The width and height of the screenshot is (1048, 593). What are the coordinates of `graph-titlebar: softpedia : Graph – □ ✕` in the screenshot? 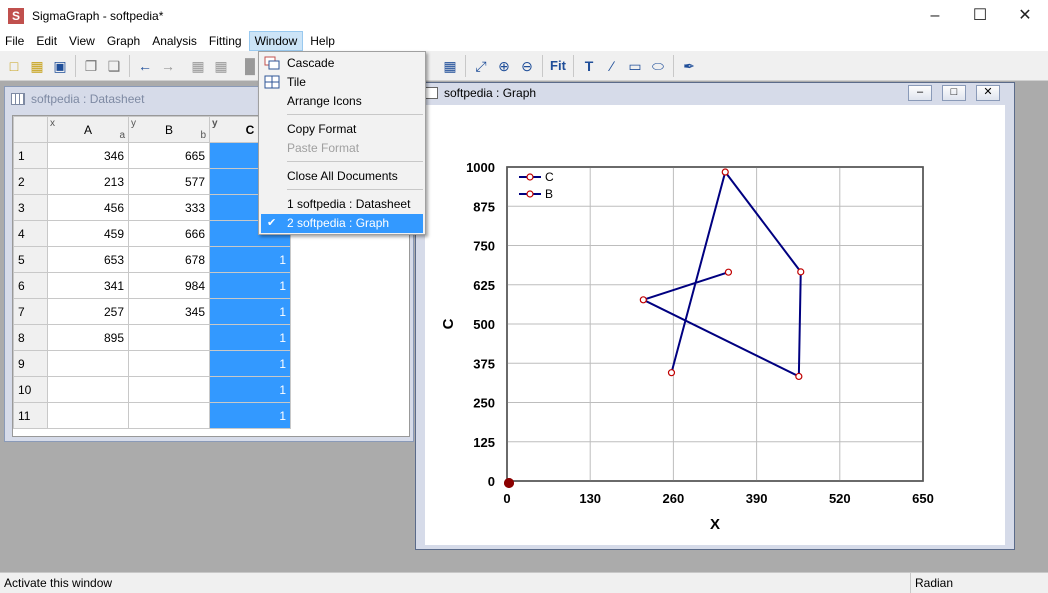 It's located at (715, 93).